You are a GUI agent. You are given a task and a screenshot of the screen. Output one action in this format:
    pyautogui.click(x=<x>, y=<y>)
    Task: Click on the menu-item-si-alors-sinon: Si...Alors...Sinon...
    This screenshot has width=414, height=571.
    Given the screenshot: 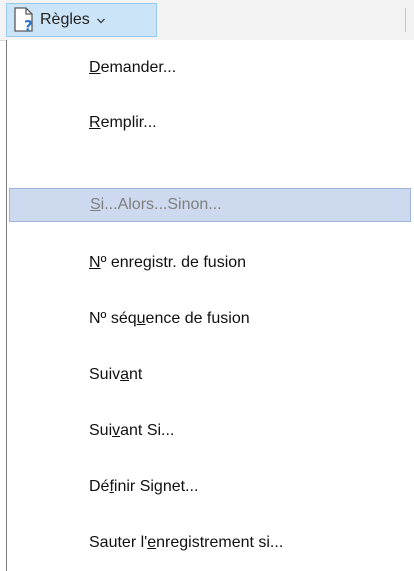 What is the action you would take?
    pyautogui.click(x=210, y=205)
    